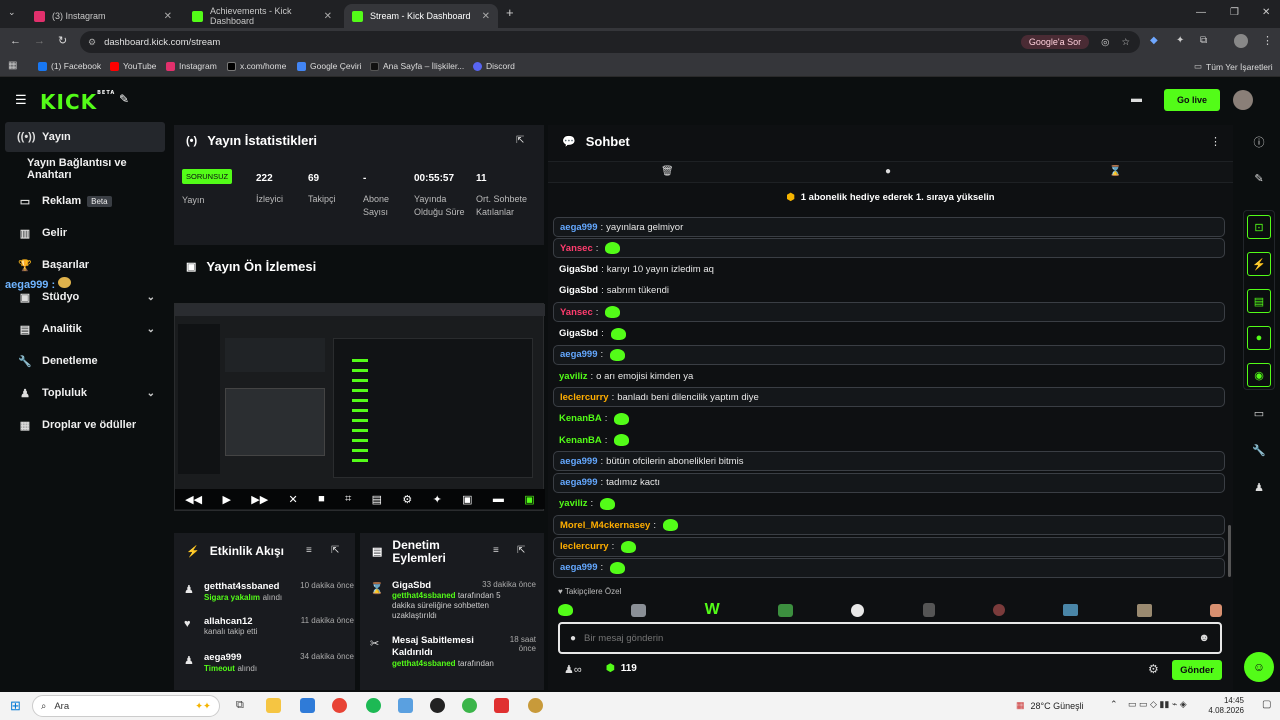  What do you see at coordinates (421, 16) in the screenshot?
I see `tab-stream: Stream - Kick Dashboard ✕` at bounding box center [421, 16].